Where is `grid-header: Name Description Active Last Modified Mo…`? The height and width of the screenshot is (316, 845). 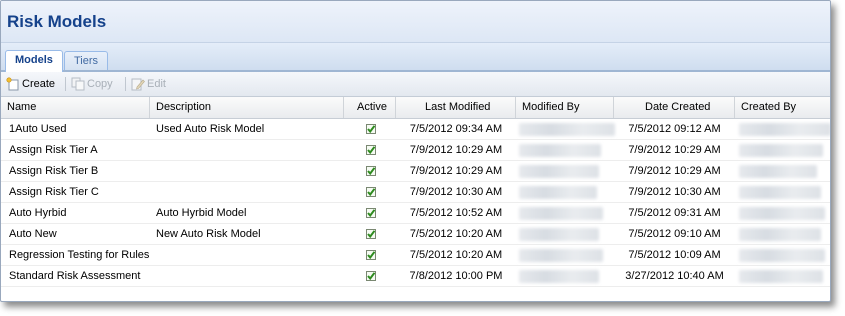
grid-header: Name Description Active Last Modified Mo… is located at coordinates (415, 108).